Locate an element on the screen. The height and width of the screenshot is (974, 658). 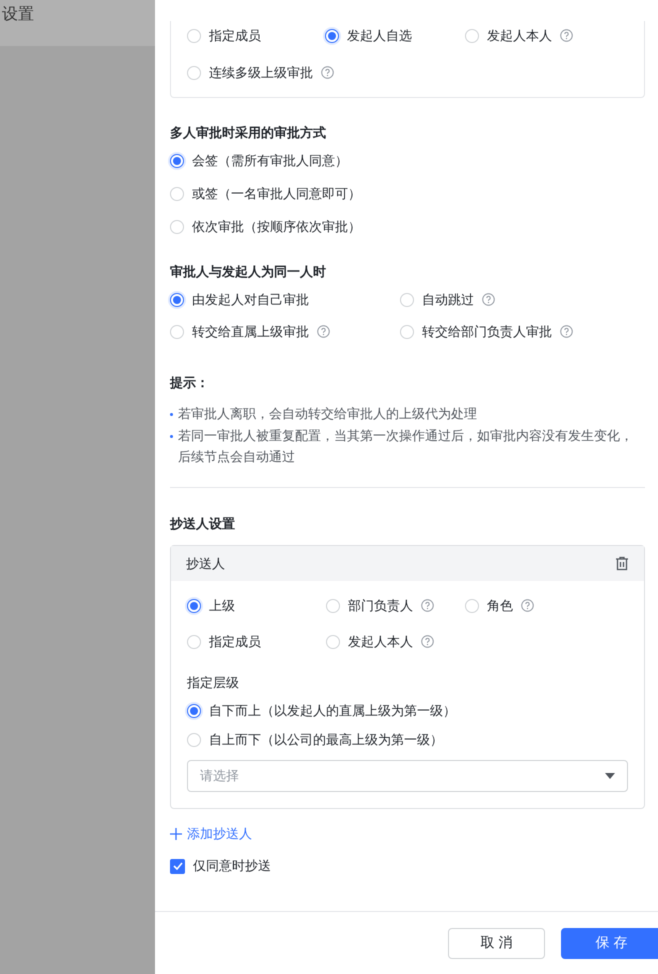
caret-icon is located at coordinates (610, 776).